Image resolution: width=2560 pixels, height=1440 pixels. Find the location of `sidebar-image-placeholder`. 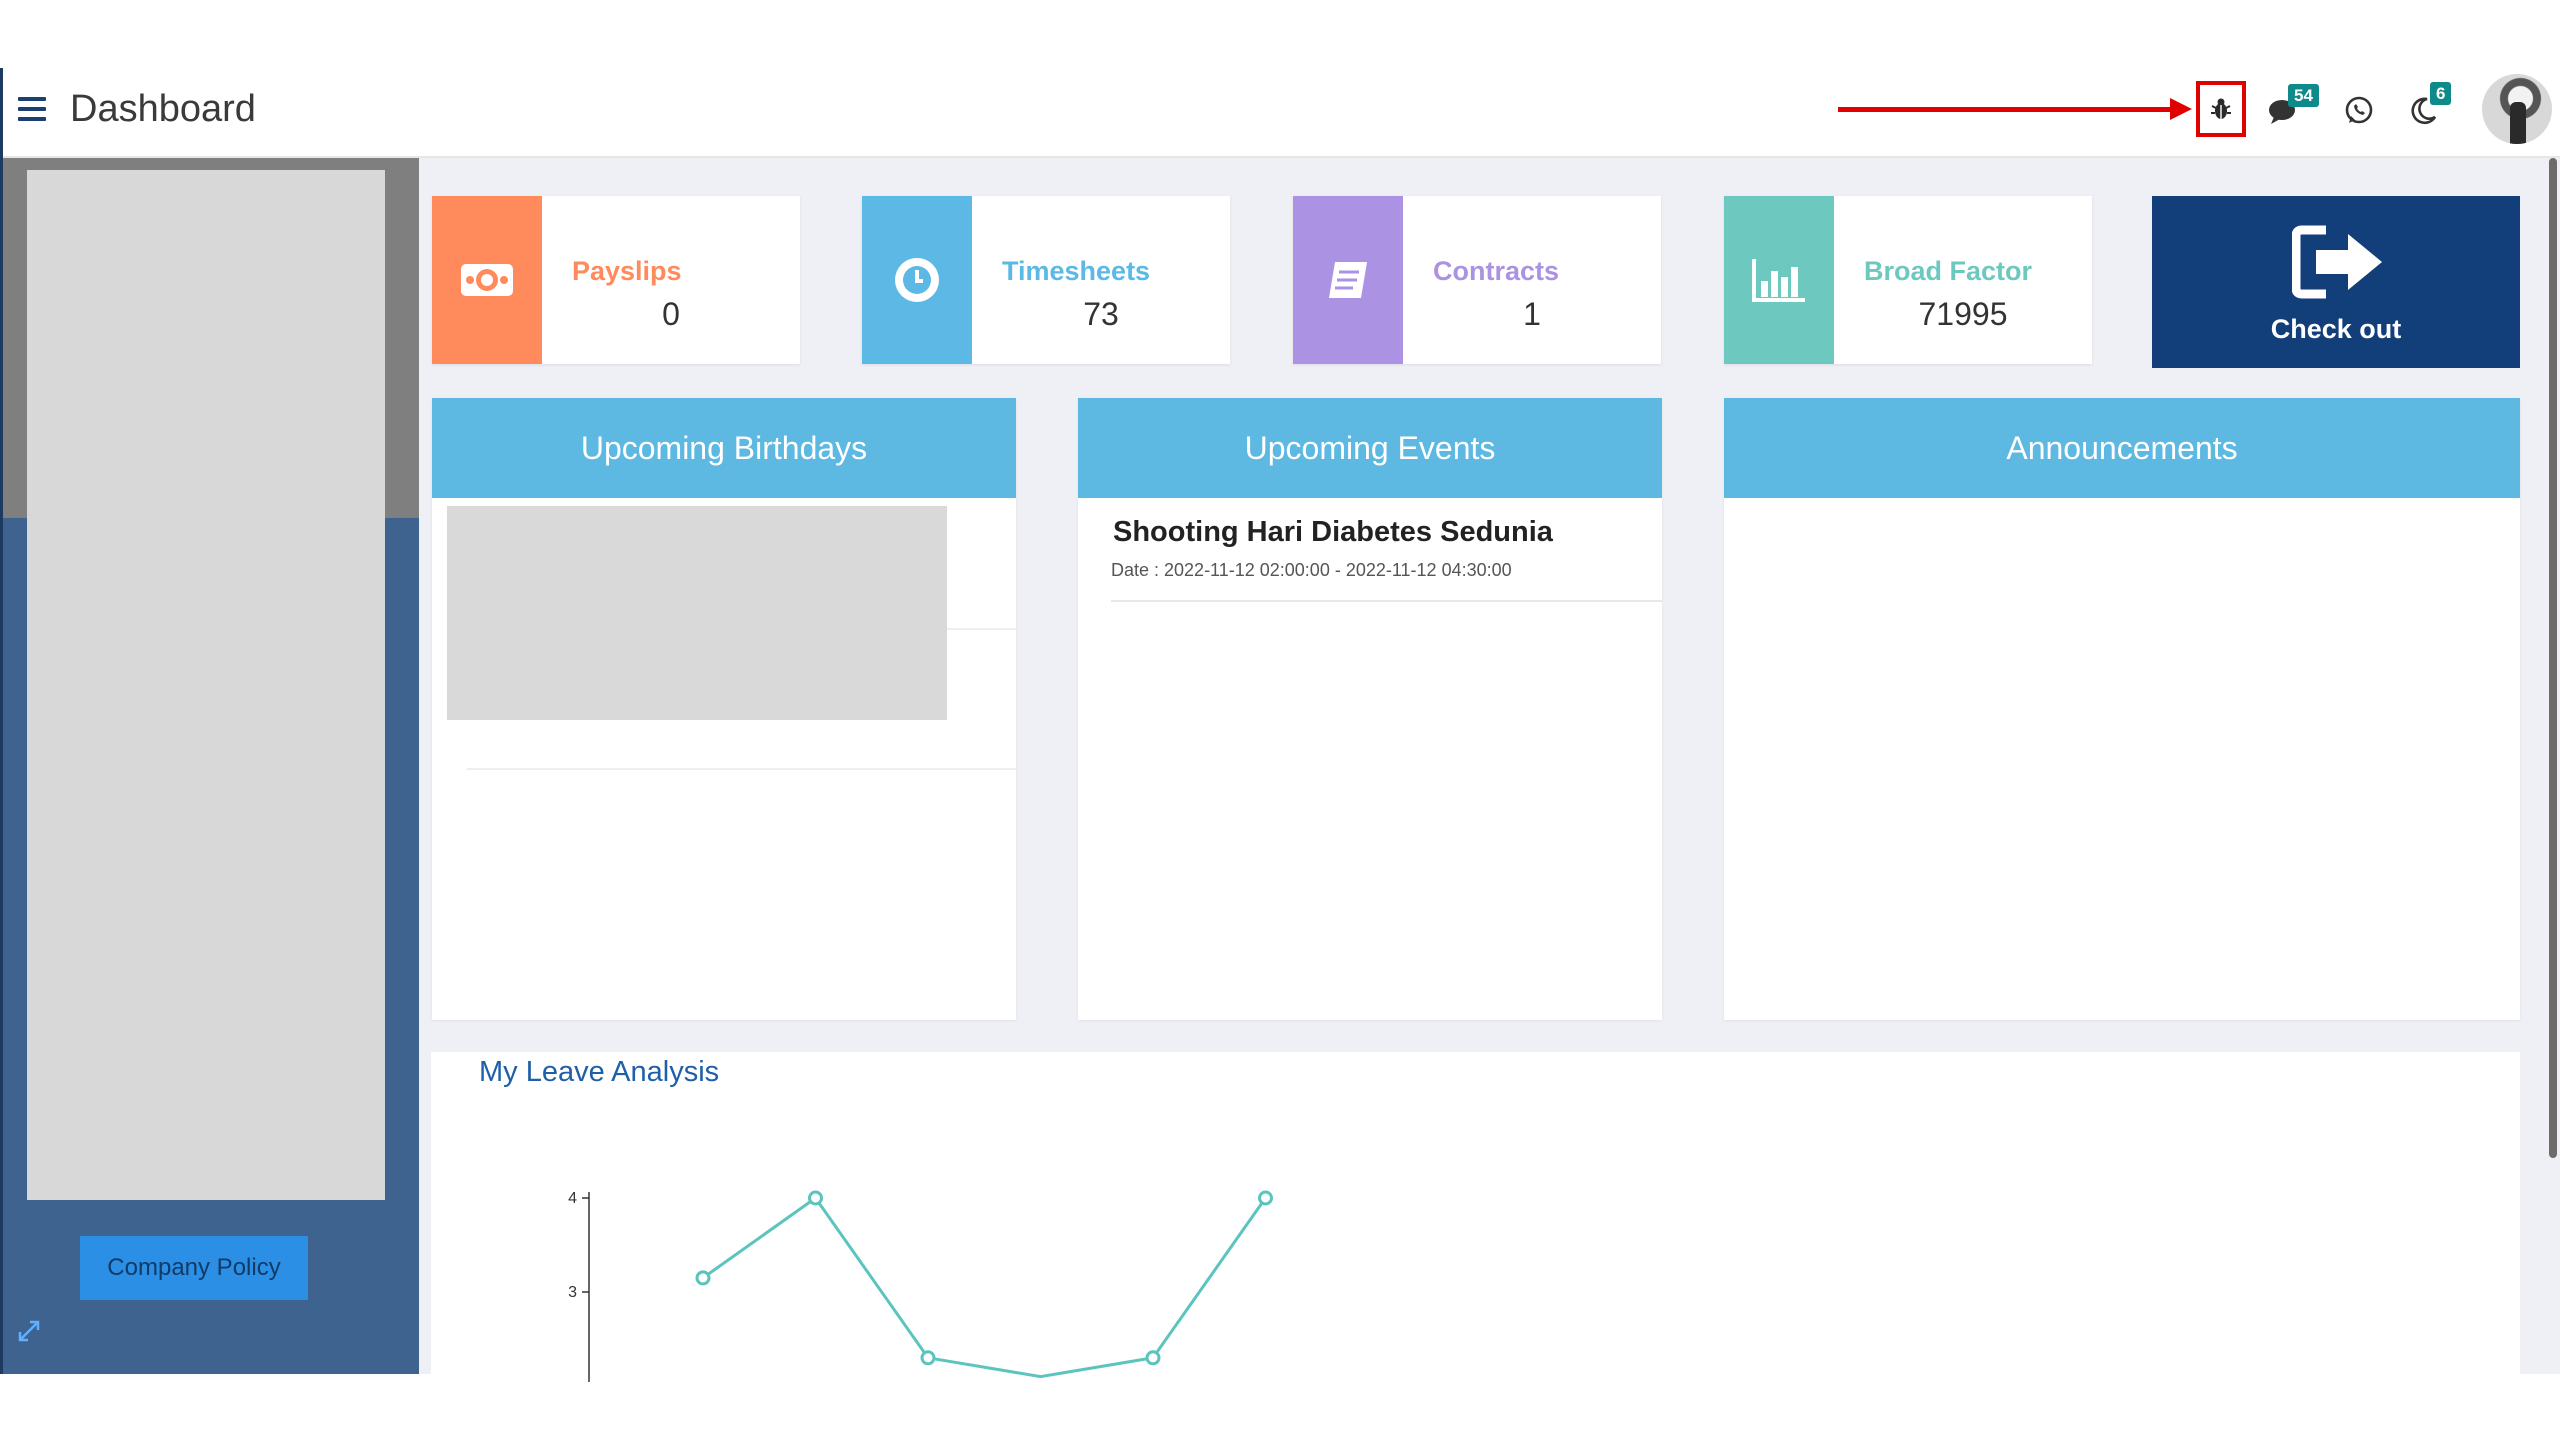

sidebar-image-placeholder is located at coordinates (206, 685).